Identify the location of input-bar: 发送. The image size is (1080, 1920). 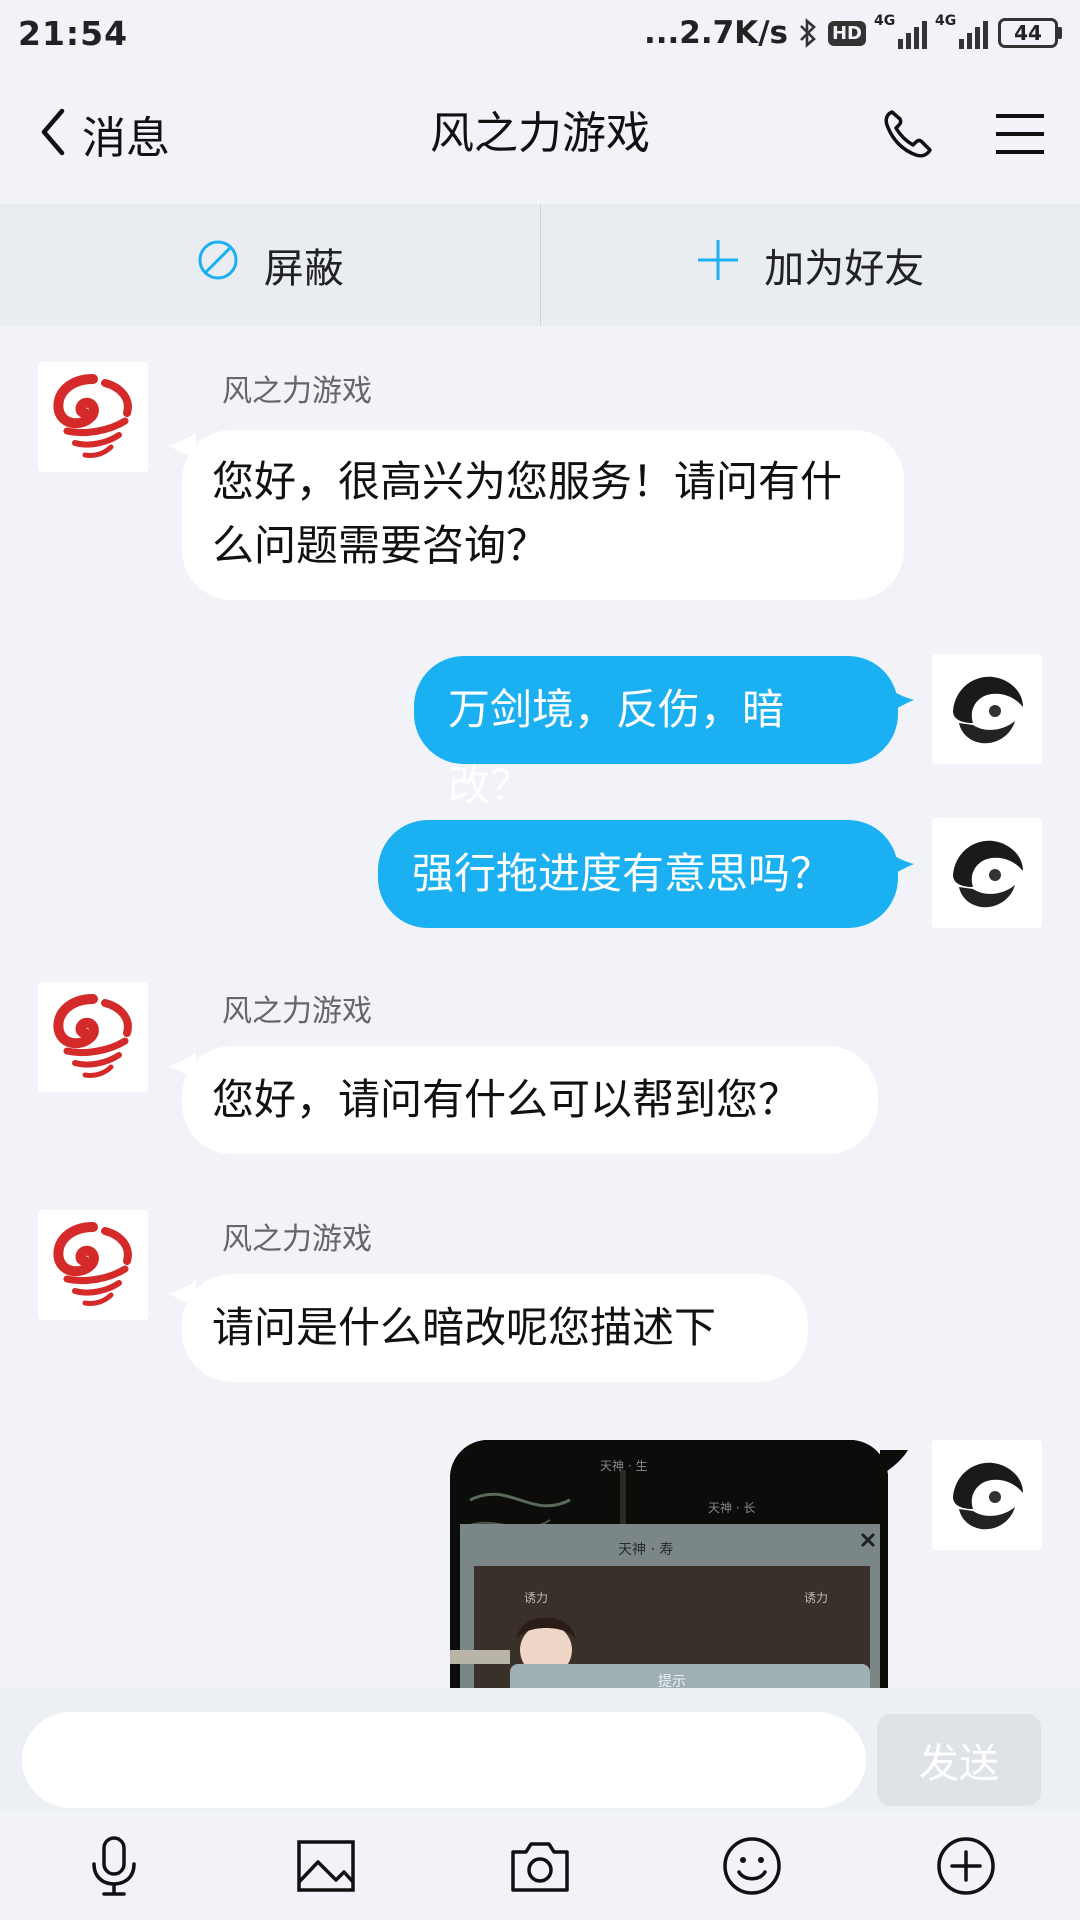
(540, 1749).